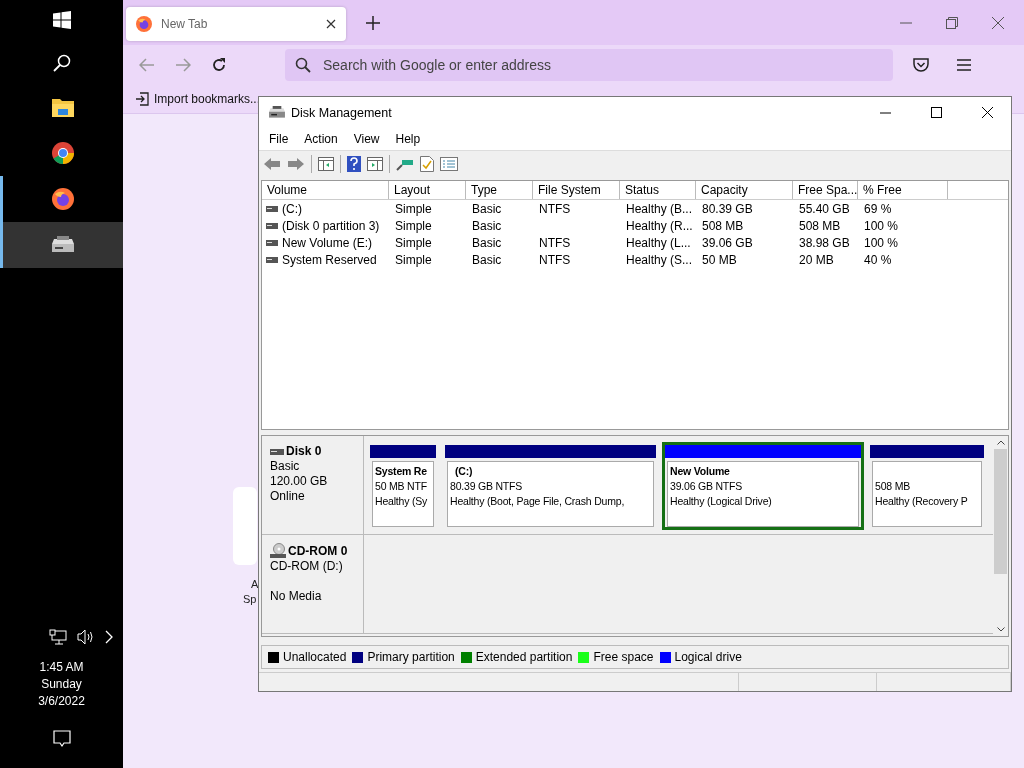 Image resolution: width=1024 pixels, height=768 pixels. I want to click on browser-tab: New Tab, so click(236, 23).